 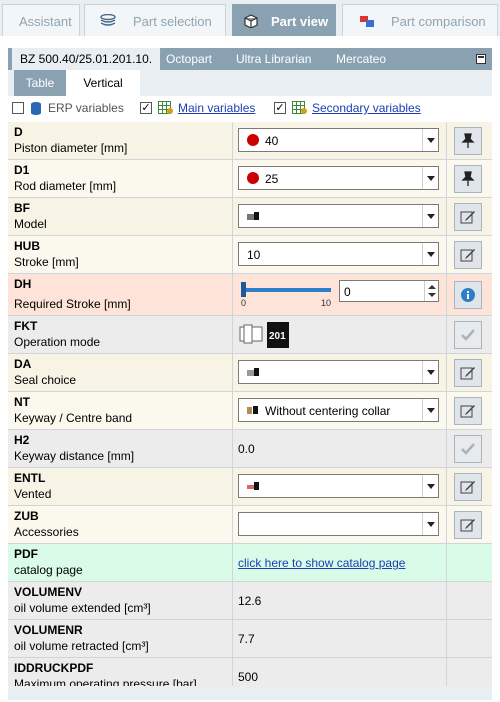 What do you see at coordinates (172, 21) in the screenshot?
I see `tab-part-selection-label: Part selection` at bounding box center [172, 21].